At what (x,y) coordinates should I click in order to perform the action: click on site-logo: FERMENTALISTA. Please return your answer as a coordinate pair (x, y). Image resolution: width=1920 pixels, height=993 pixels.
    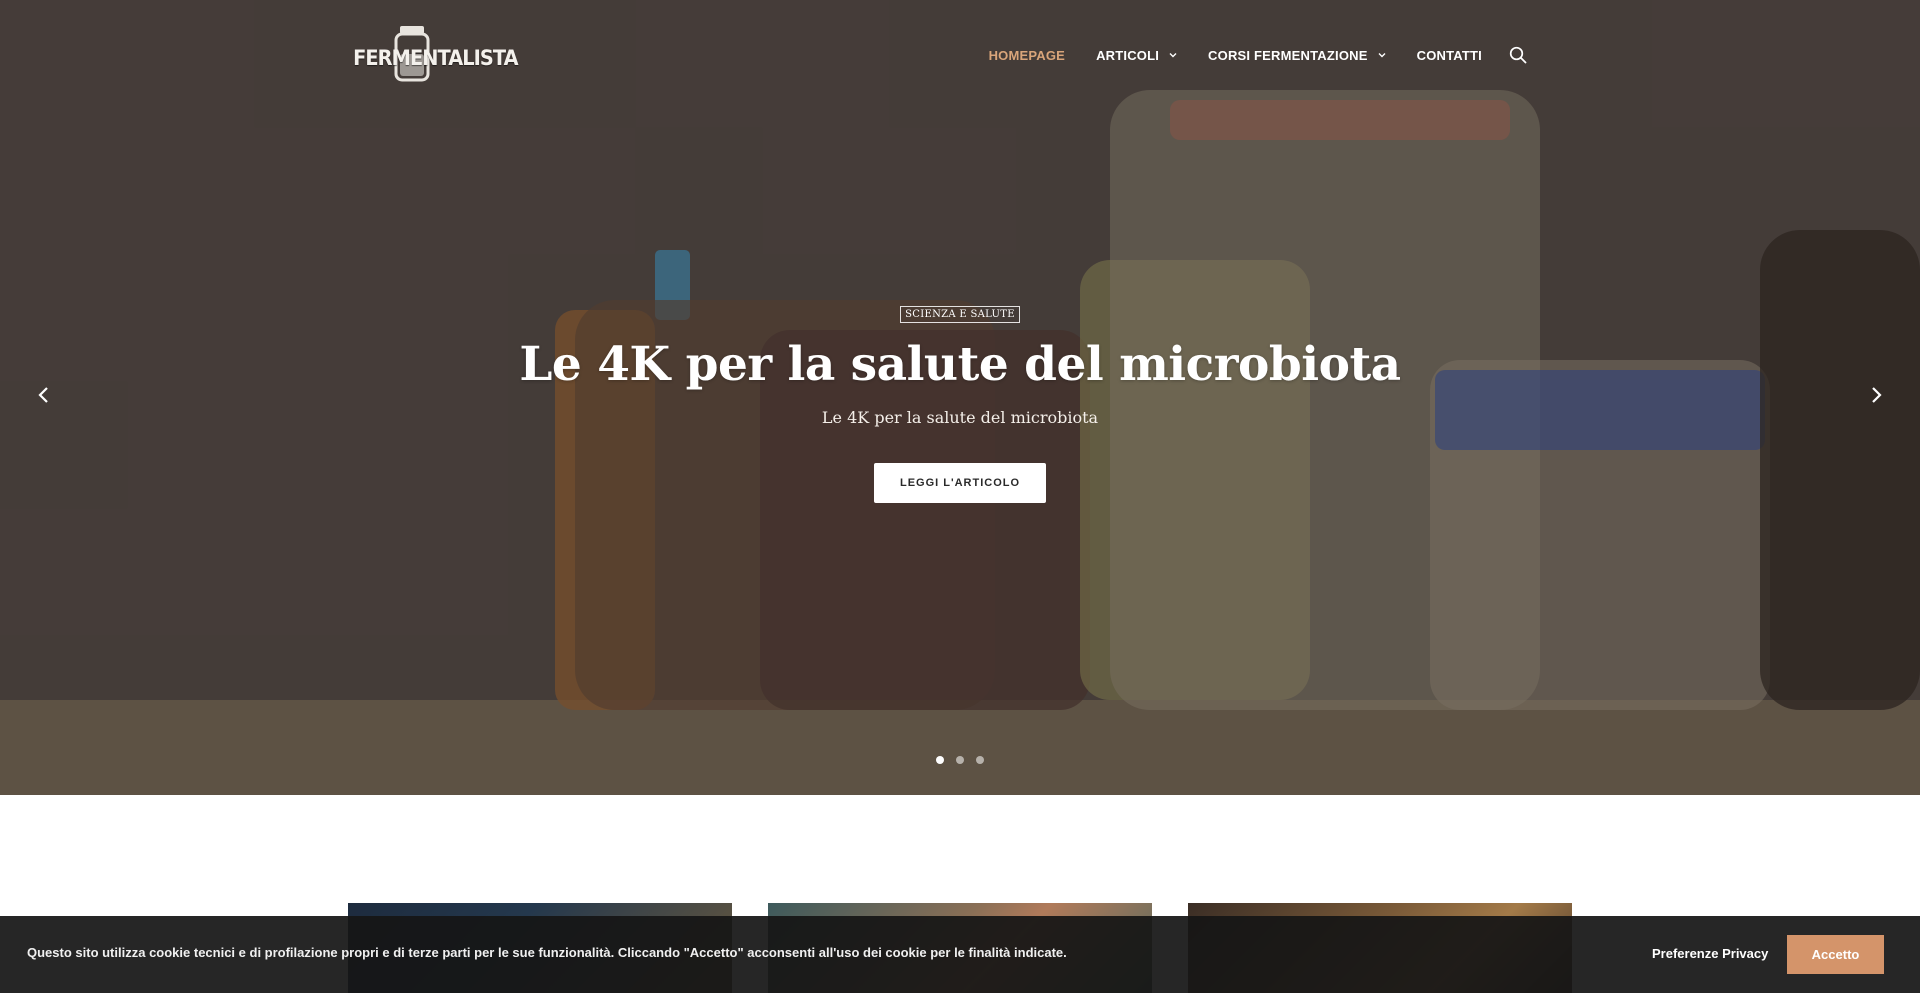
    Looking at the image, I should click on (433, 54).